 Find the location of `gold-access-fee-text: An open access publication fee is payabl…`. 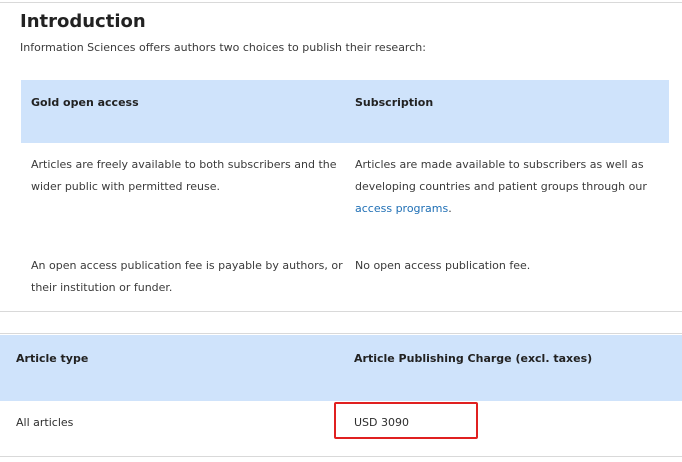

gold-access-fee-text: An open access publication fee is payabl… is located at coordinates (187, 276).